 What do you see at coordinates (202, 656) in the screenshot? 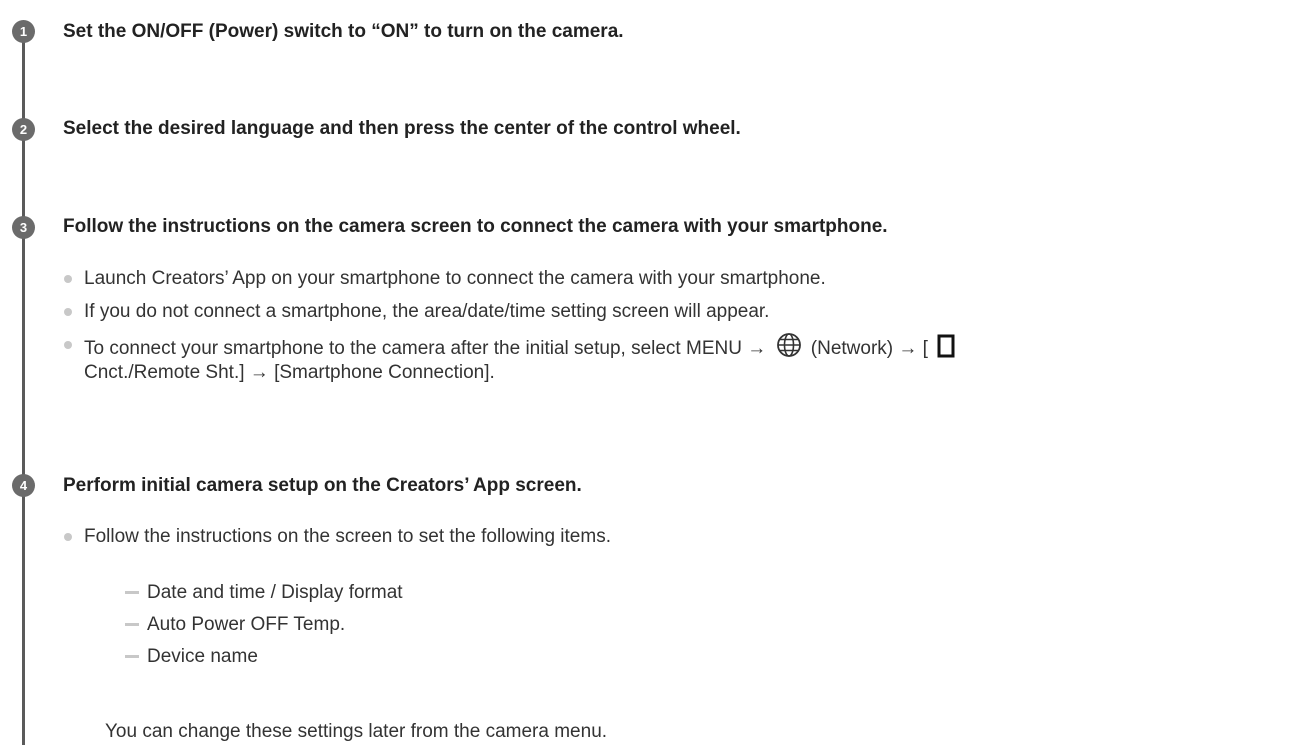
I see `step-4-subitem-3-text: Device name` at bounding box center [202, 656].